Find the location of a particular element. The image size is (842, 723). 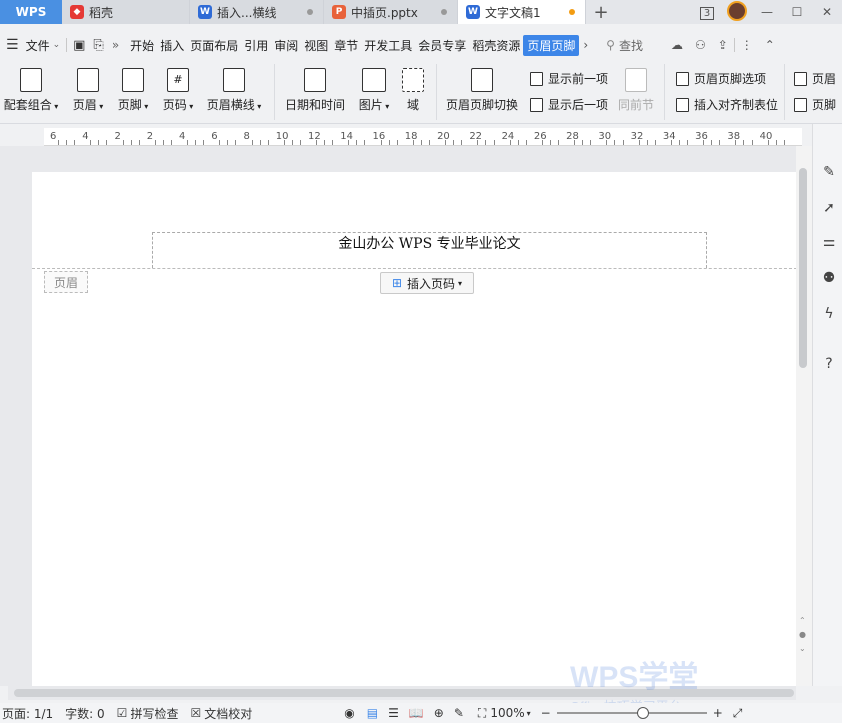

show-previous-button: 显示前一项 is located at coordinates (569, 78).